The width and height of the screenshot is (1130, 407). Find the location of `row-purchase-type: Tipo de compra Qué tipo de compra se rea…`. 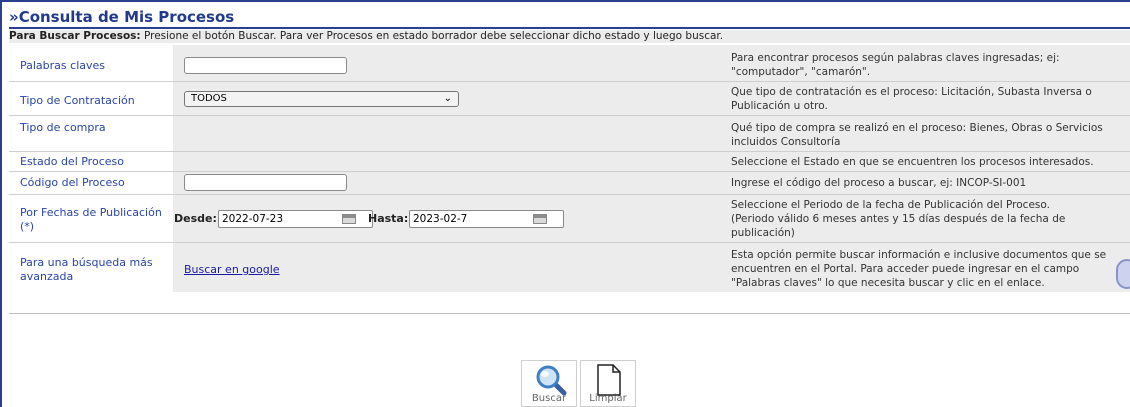

row-purchase-type: Tipo de compra Qué tipo de compra se rea… is located at coordinates (569, 134).